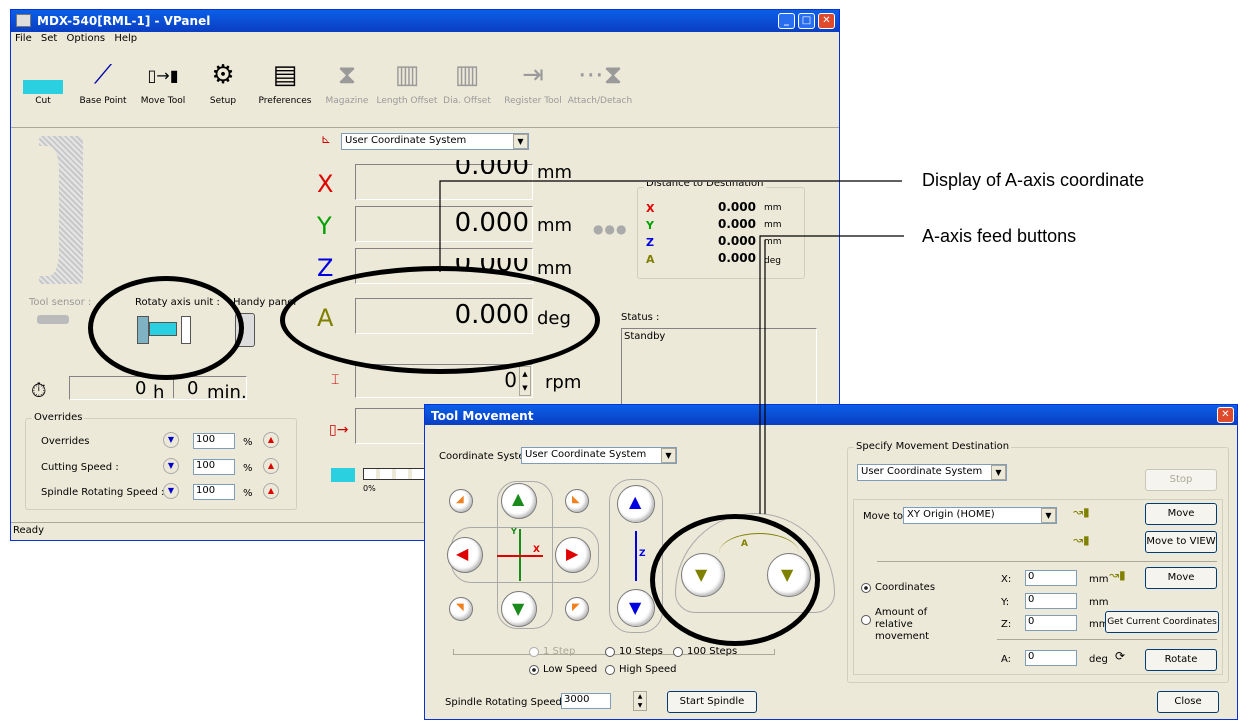  I want to click on length-offset-button: ▥ Length Offset, so click(407, 80).